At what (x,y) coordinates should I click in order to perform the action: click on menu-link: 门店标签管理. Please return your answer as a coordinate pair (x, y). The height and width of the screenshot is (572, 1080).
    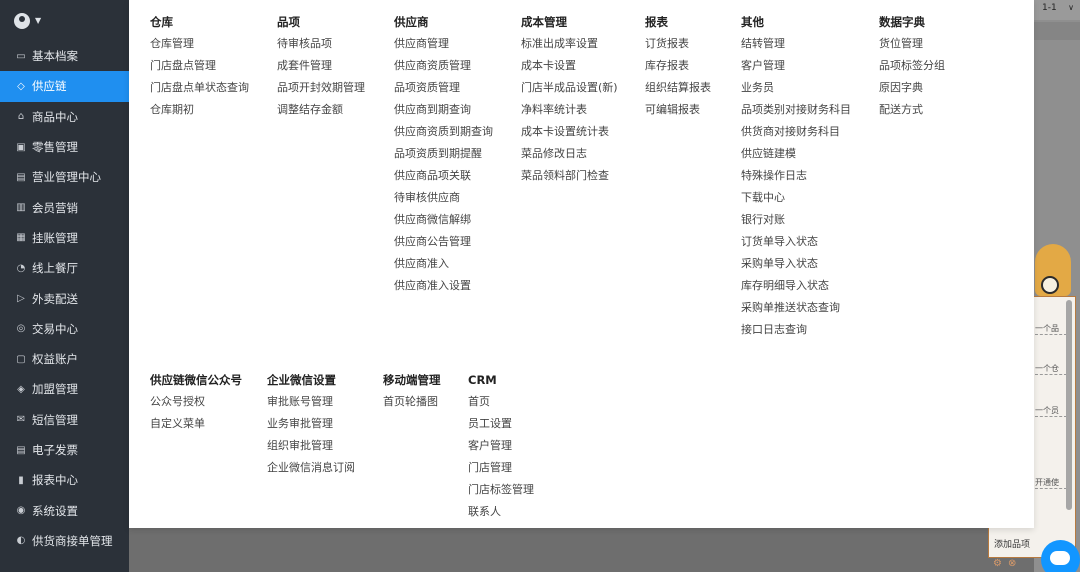
    Looking at the image, I should click on (501, 490).